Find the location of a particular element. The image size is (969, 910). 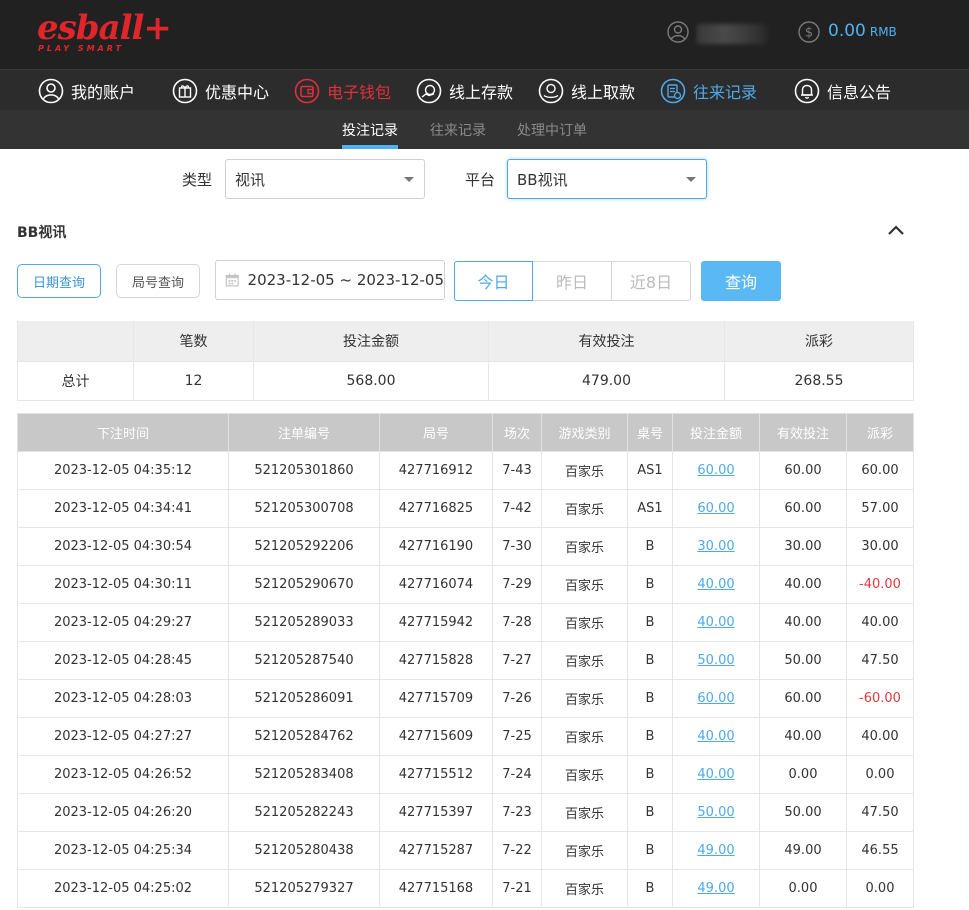

subtab-transfer-records: 往来记录 is located at coordinates (458, 130).